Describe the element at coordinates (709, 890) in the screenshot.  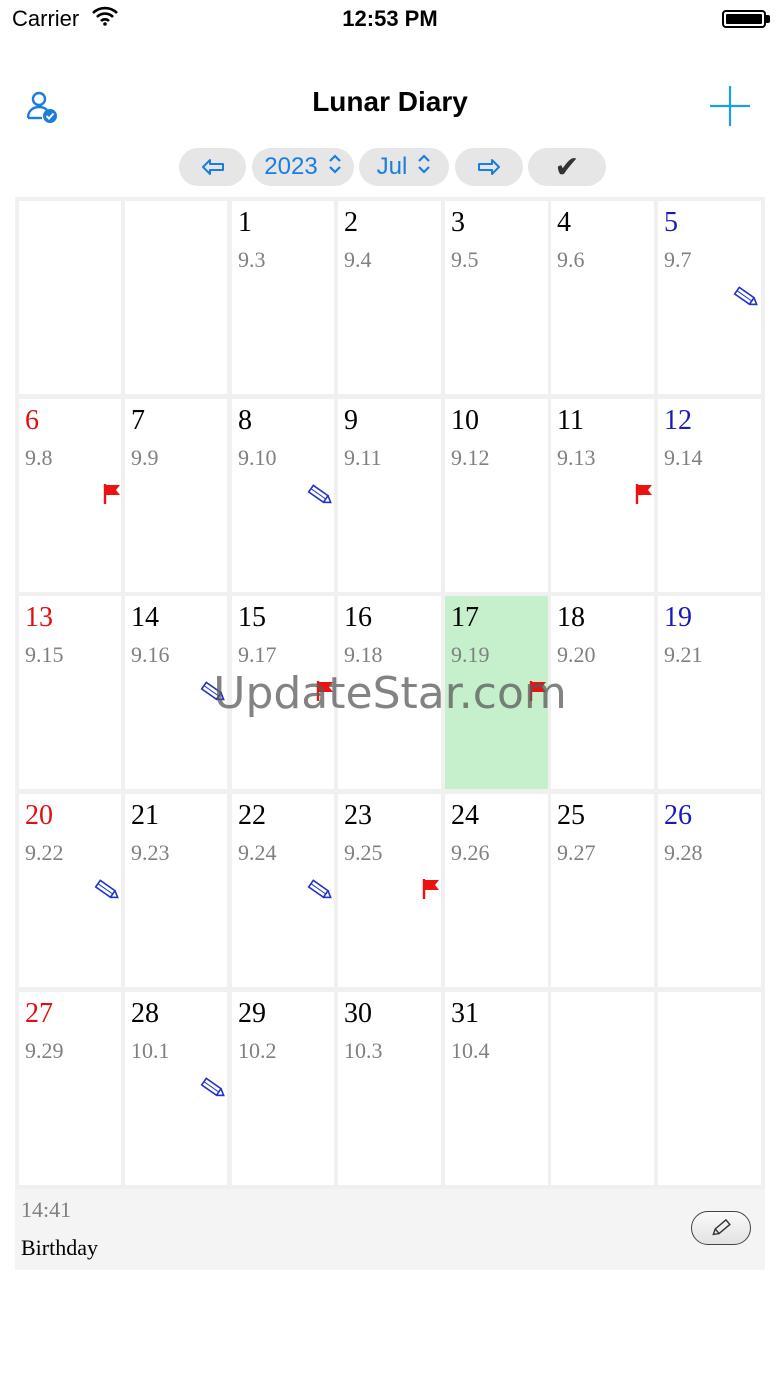
I see `calendar-day-cell: 26 9.28` at that location.